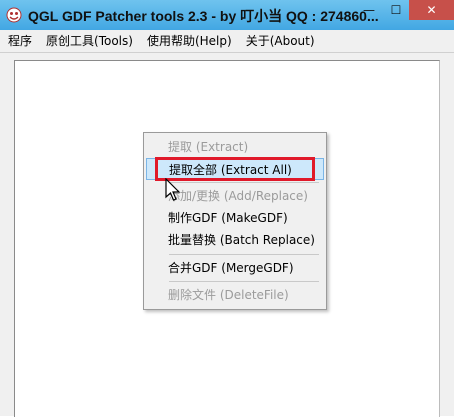  What do you see at coordinates (173, 189) in the screenshot?
I see `mouse-pointer-icon` at bounding box center [173, 189].